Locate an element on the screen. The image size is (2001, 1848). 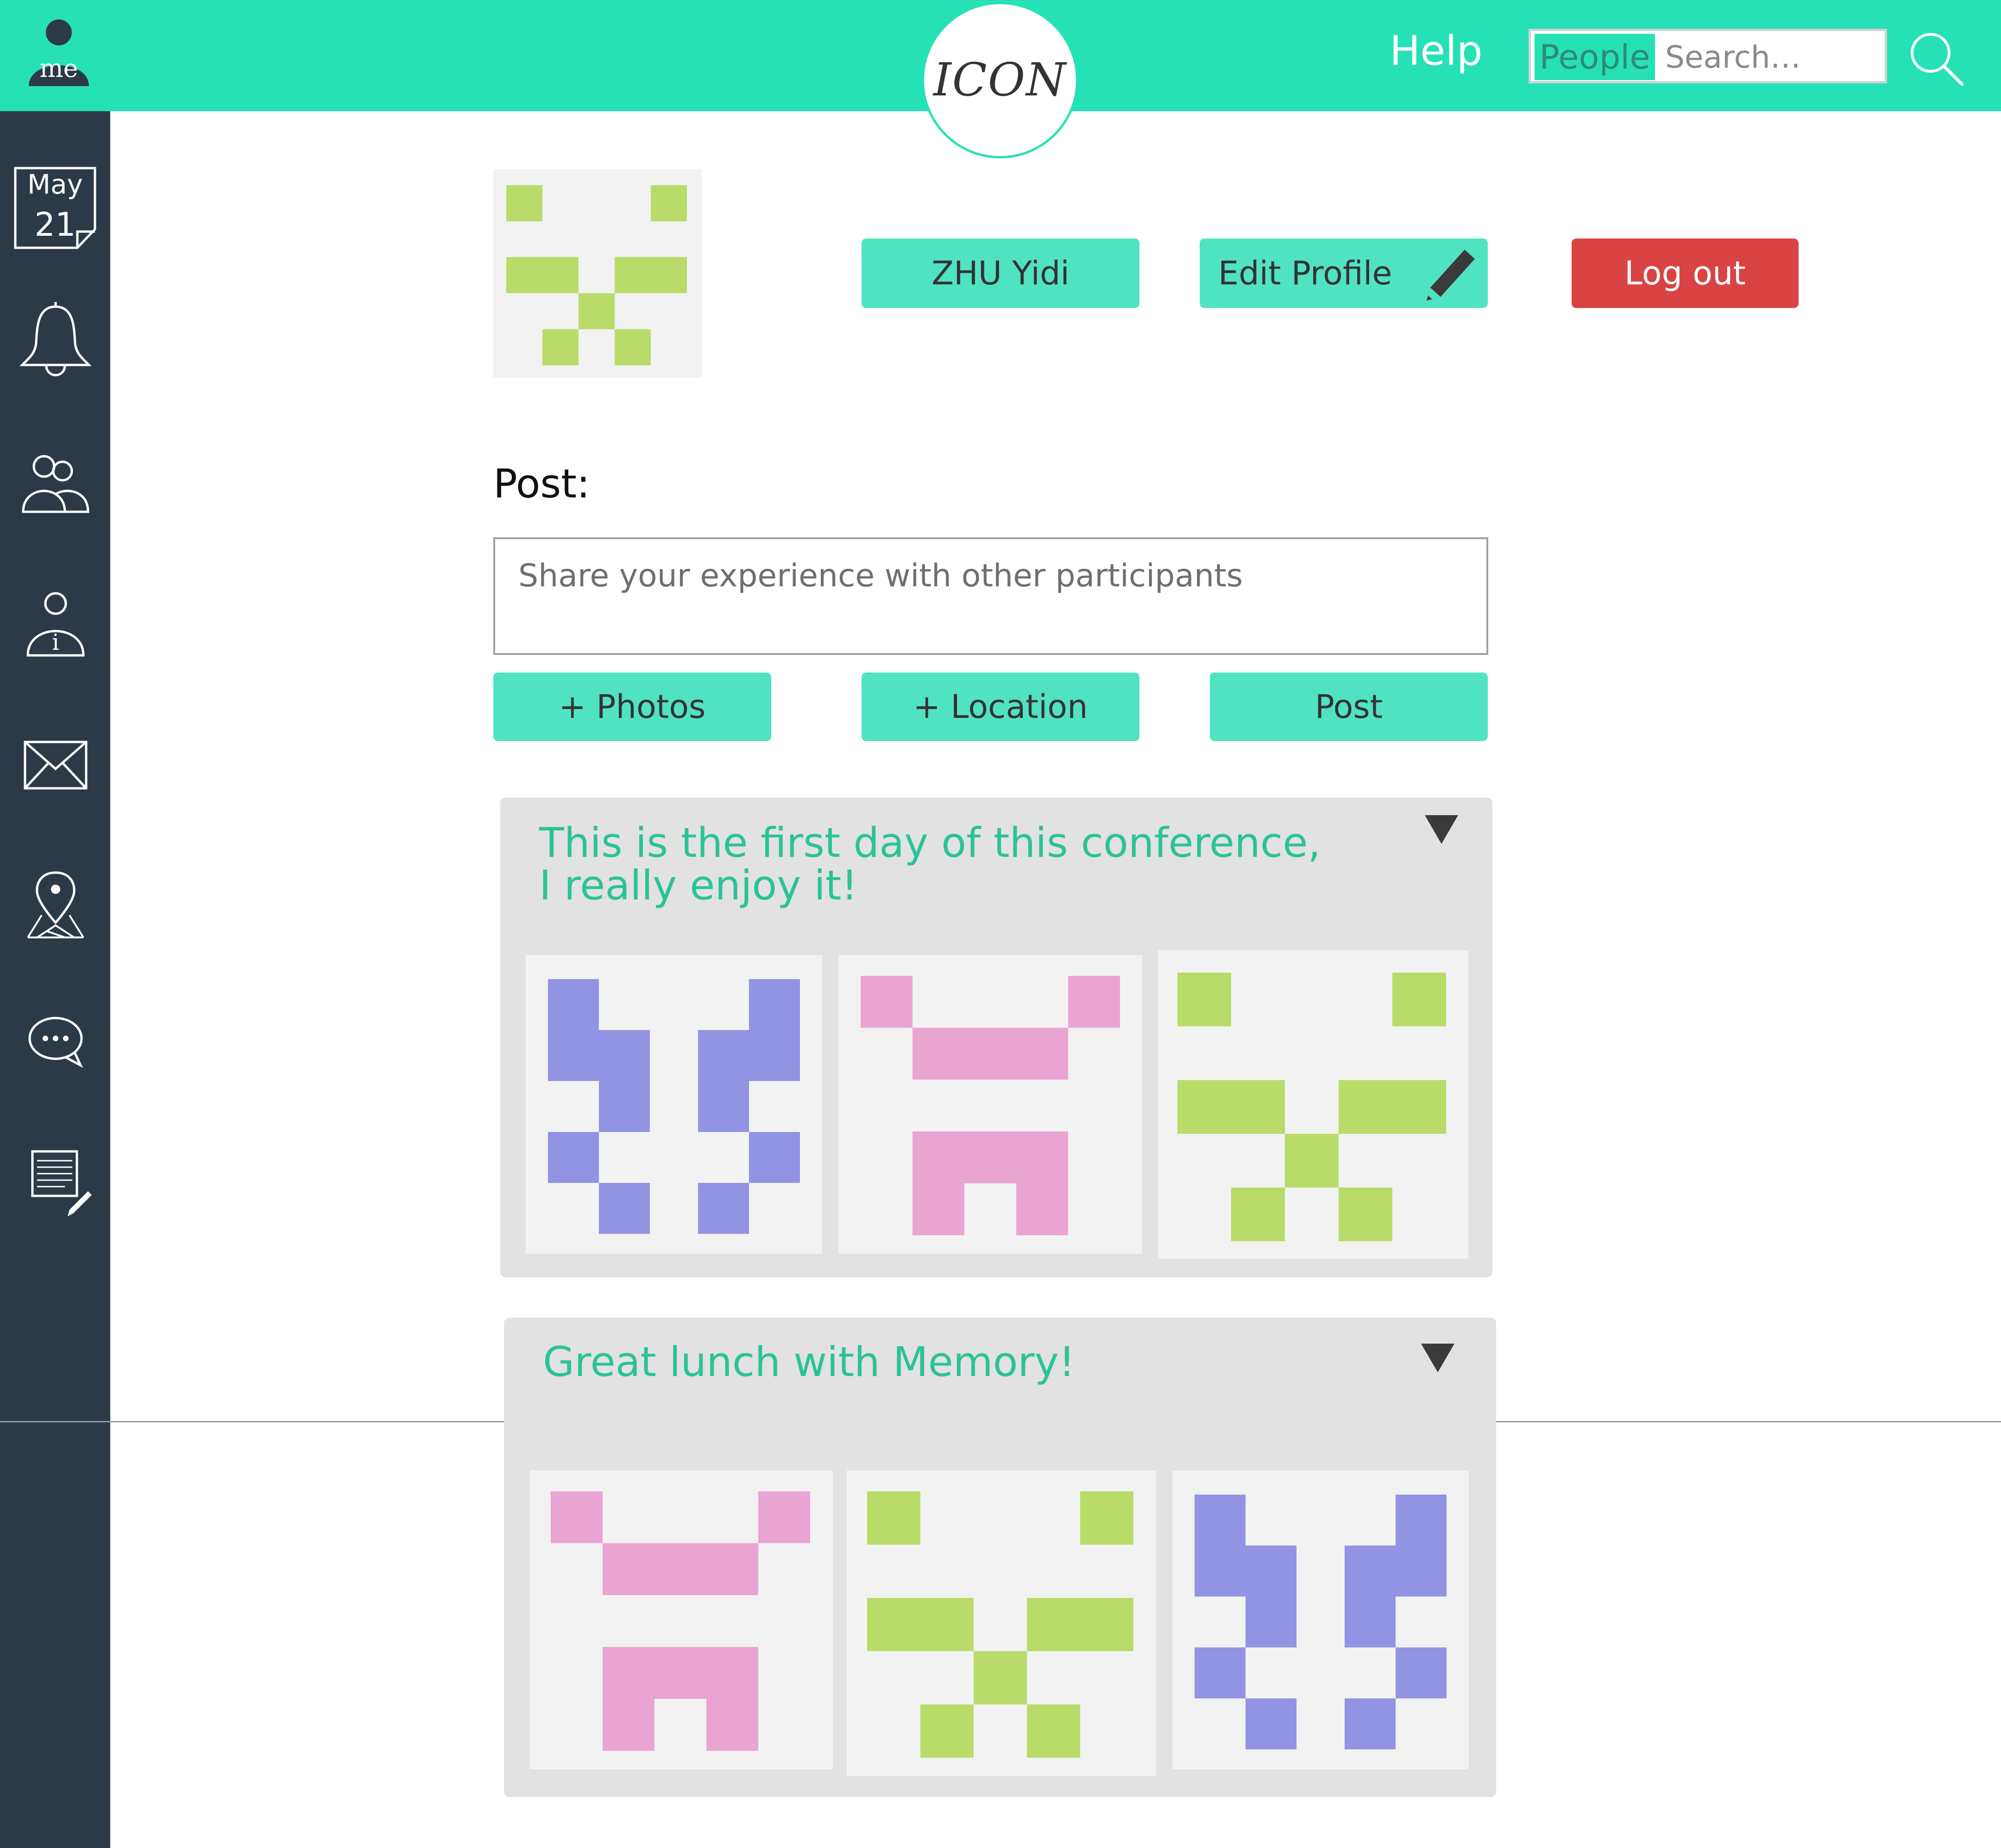
svg-text: i is located at coordinates (56, 642).